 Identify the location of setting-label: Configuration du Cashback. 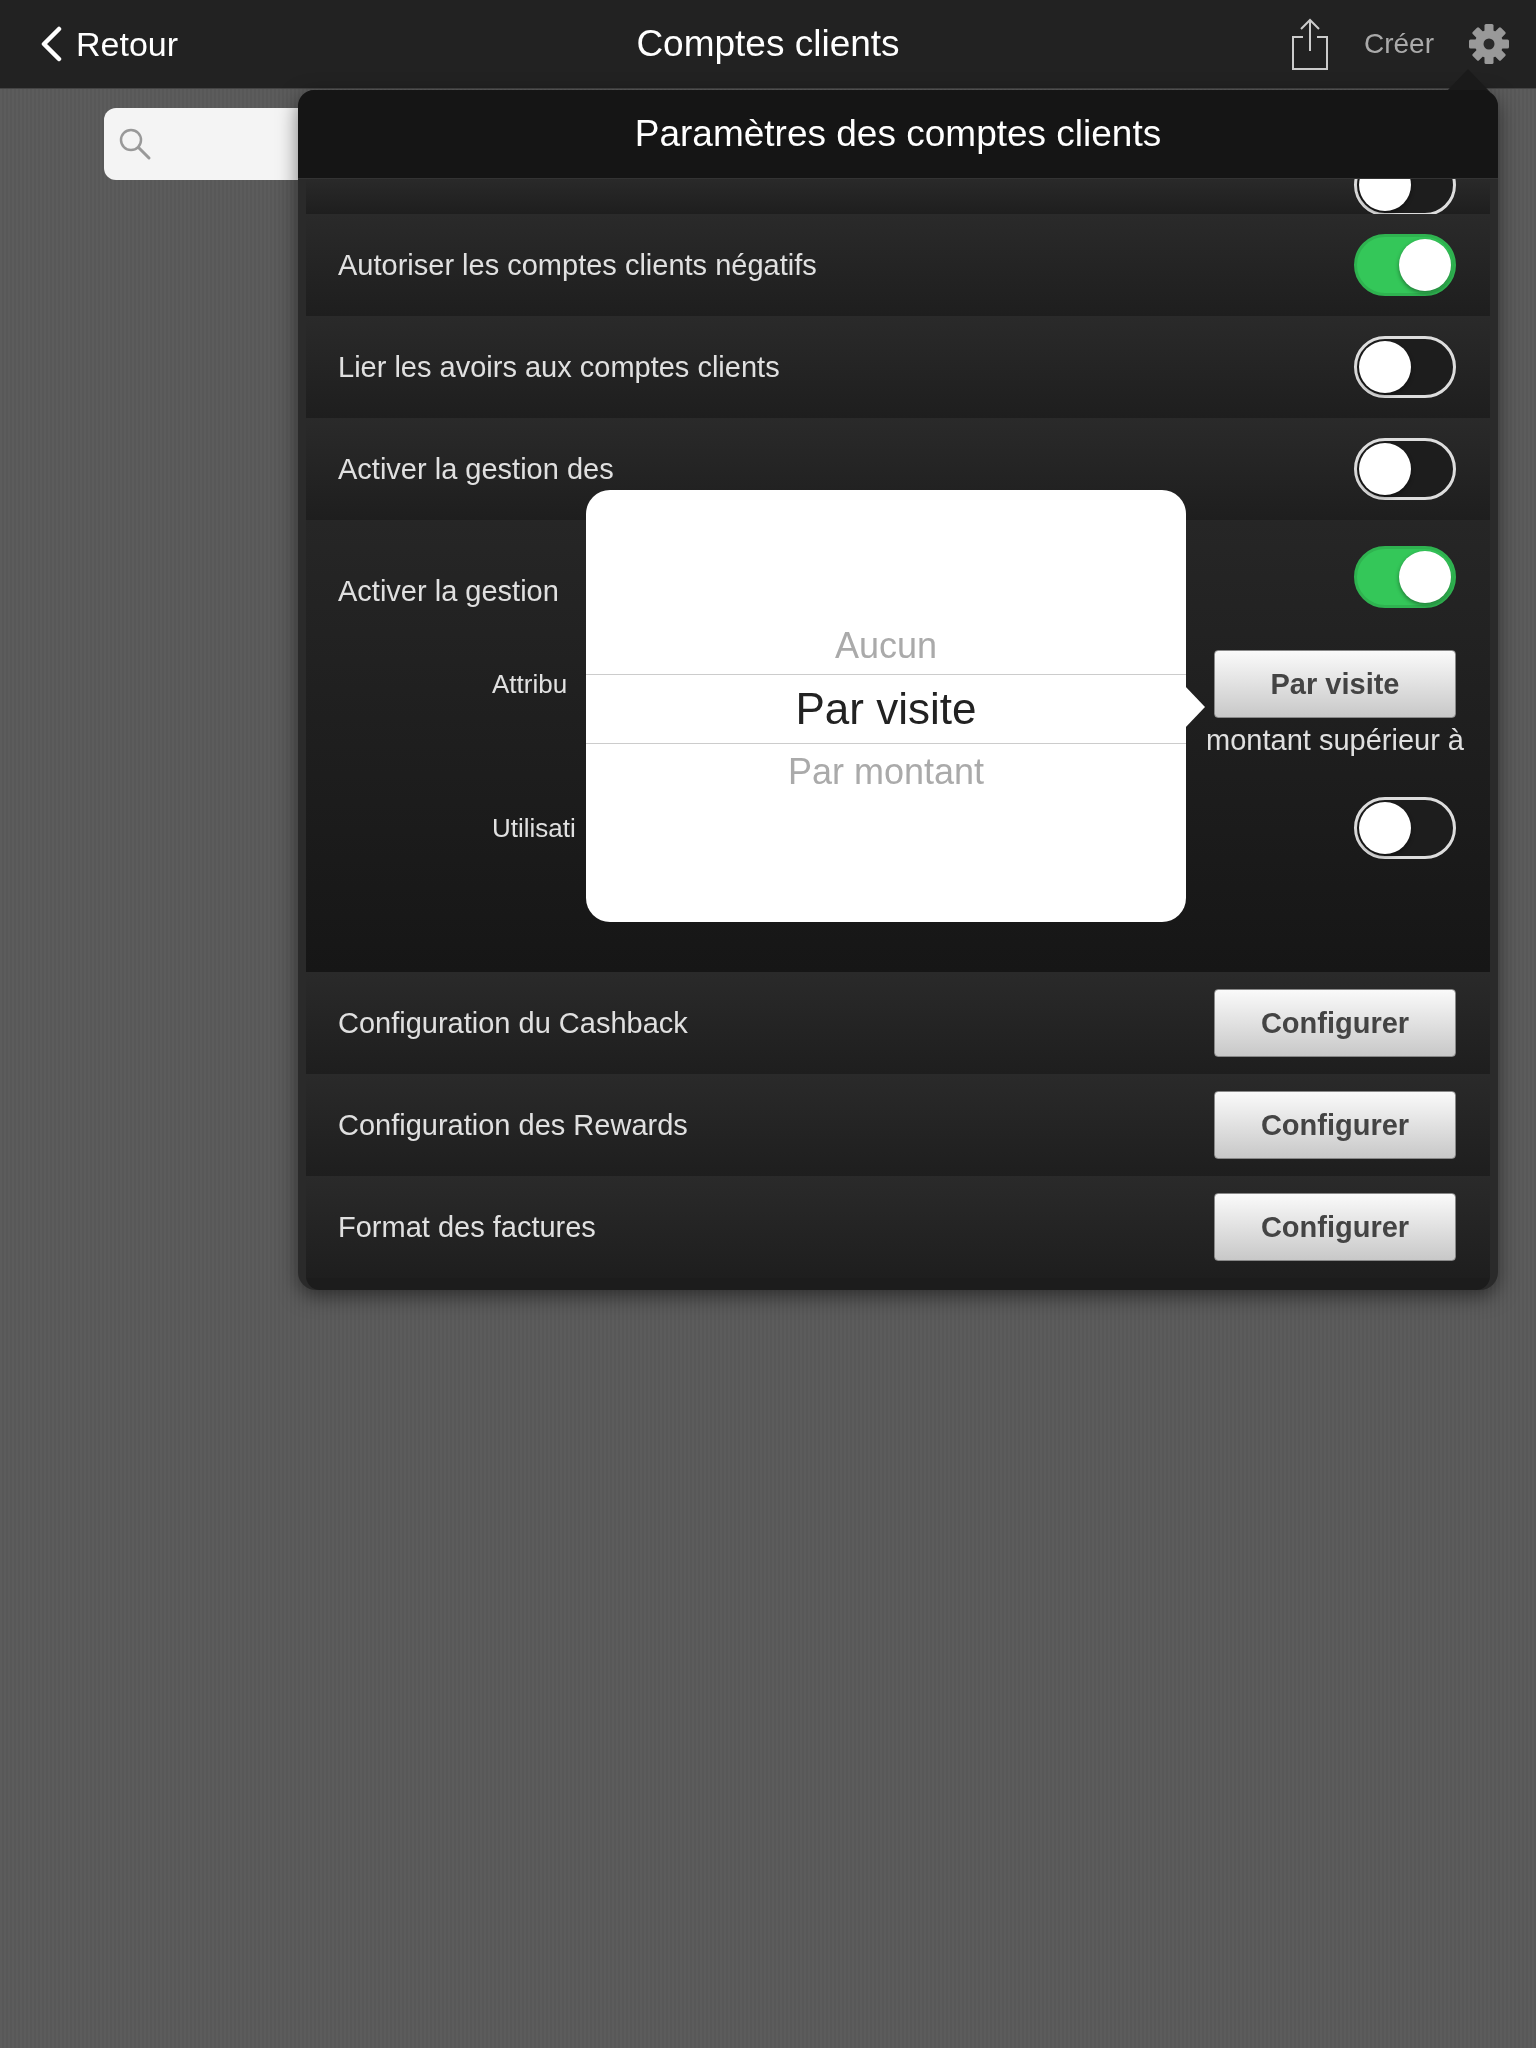
(513, 1023).